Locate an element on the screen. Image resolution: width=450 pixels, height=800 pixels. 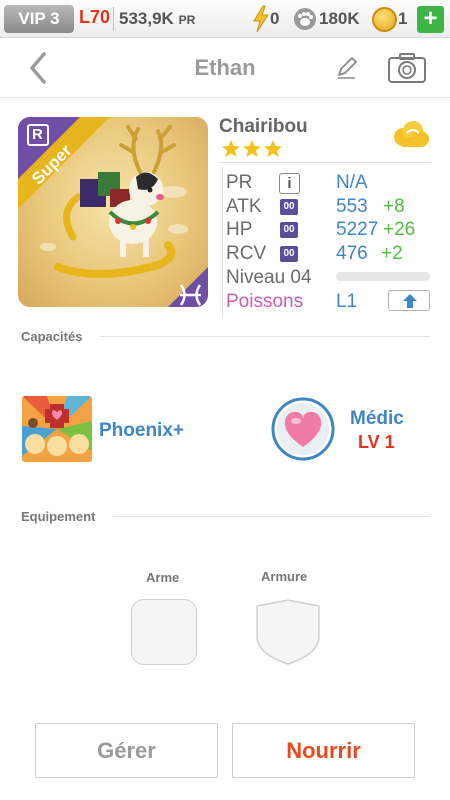
power-value: 533,9K PR is located at coordinates (157, 19).